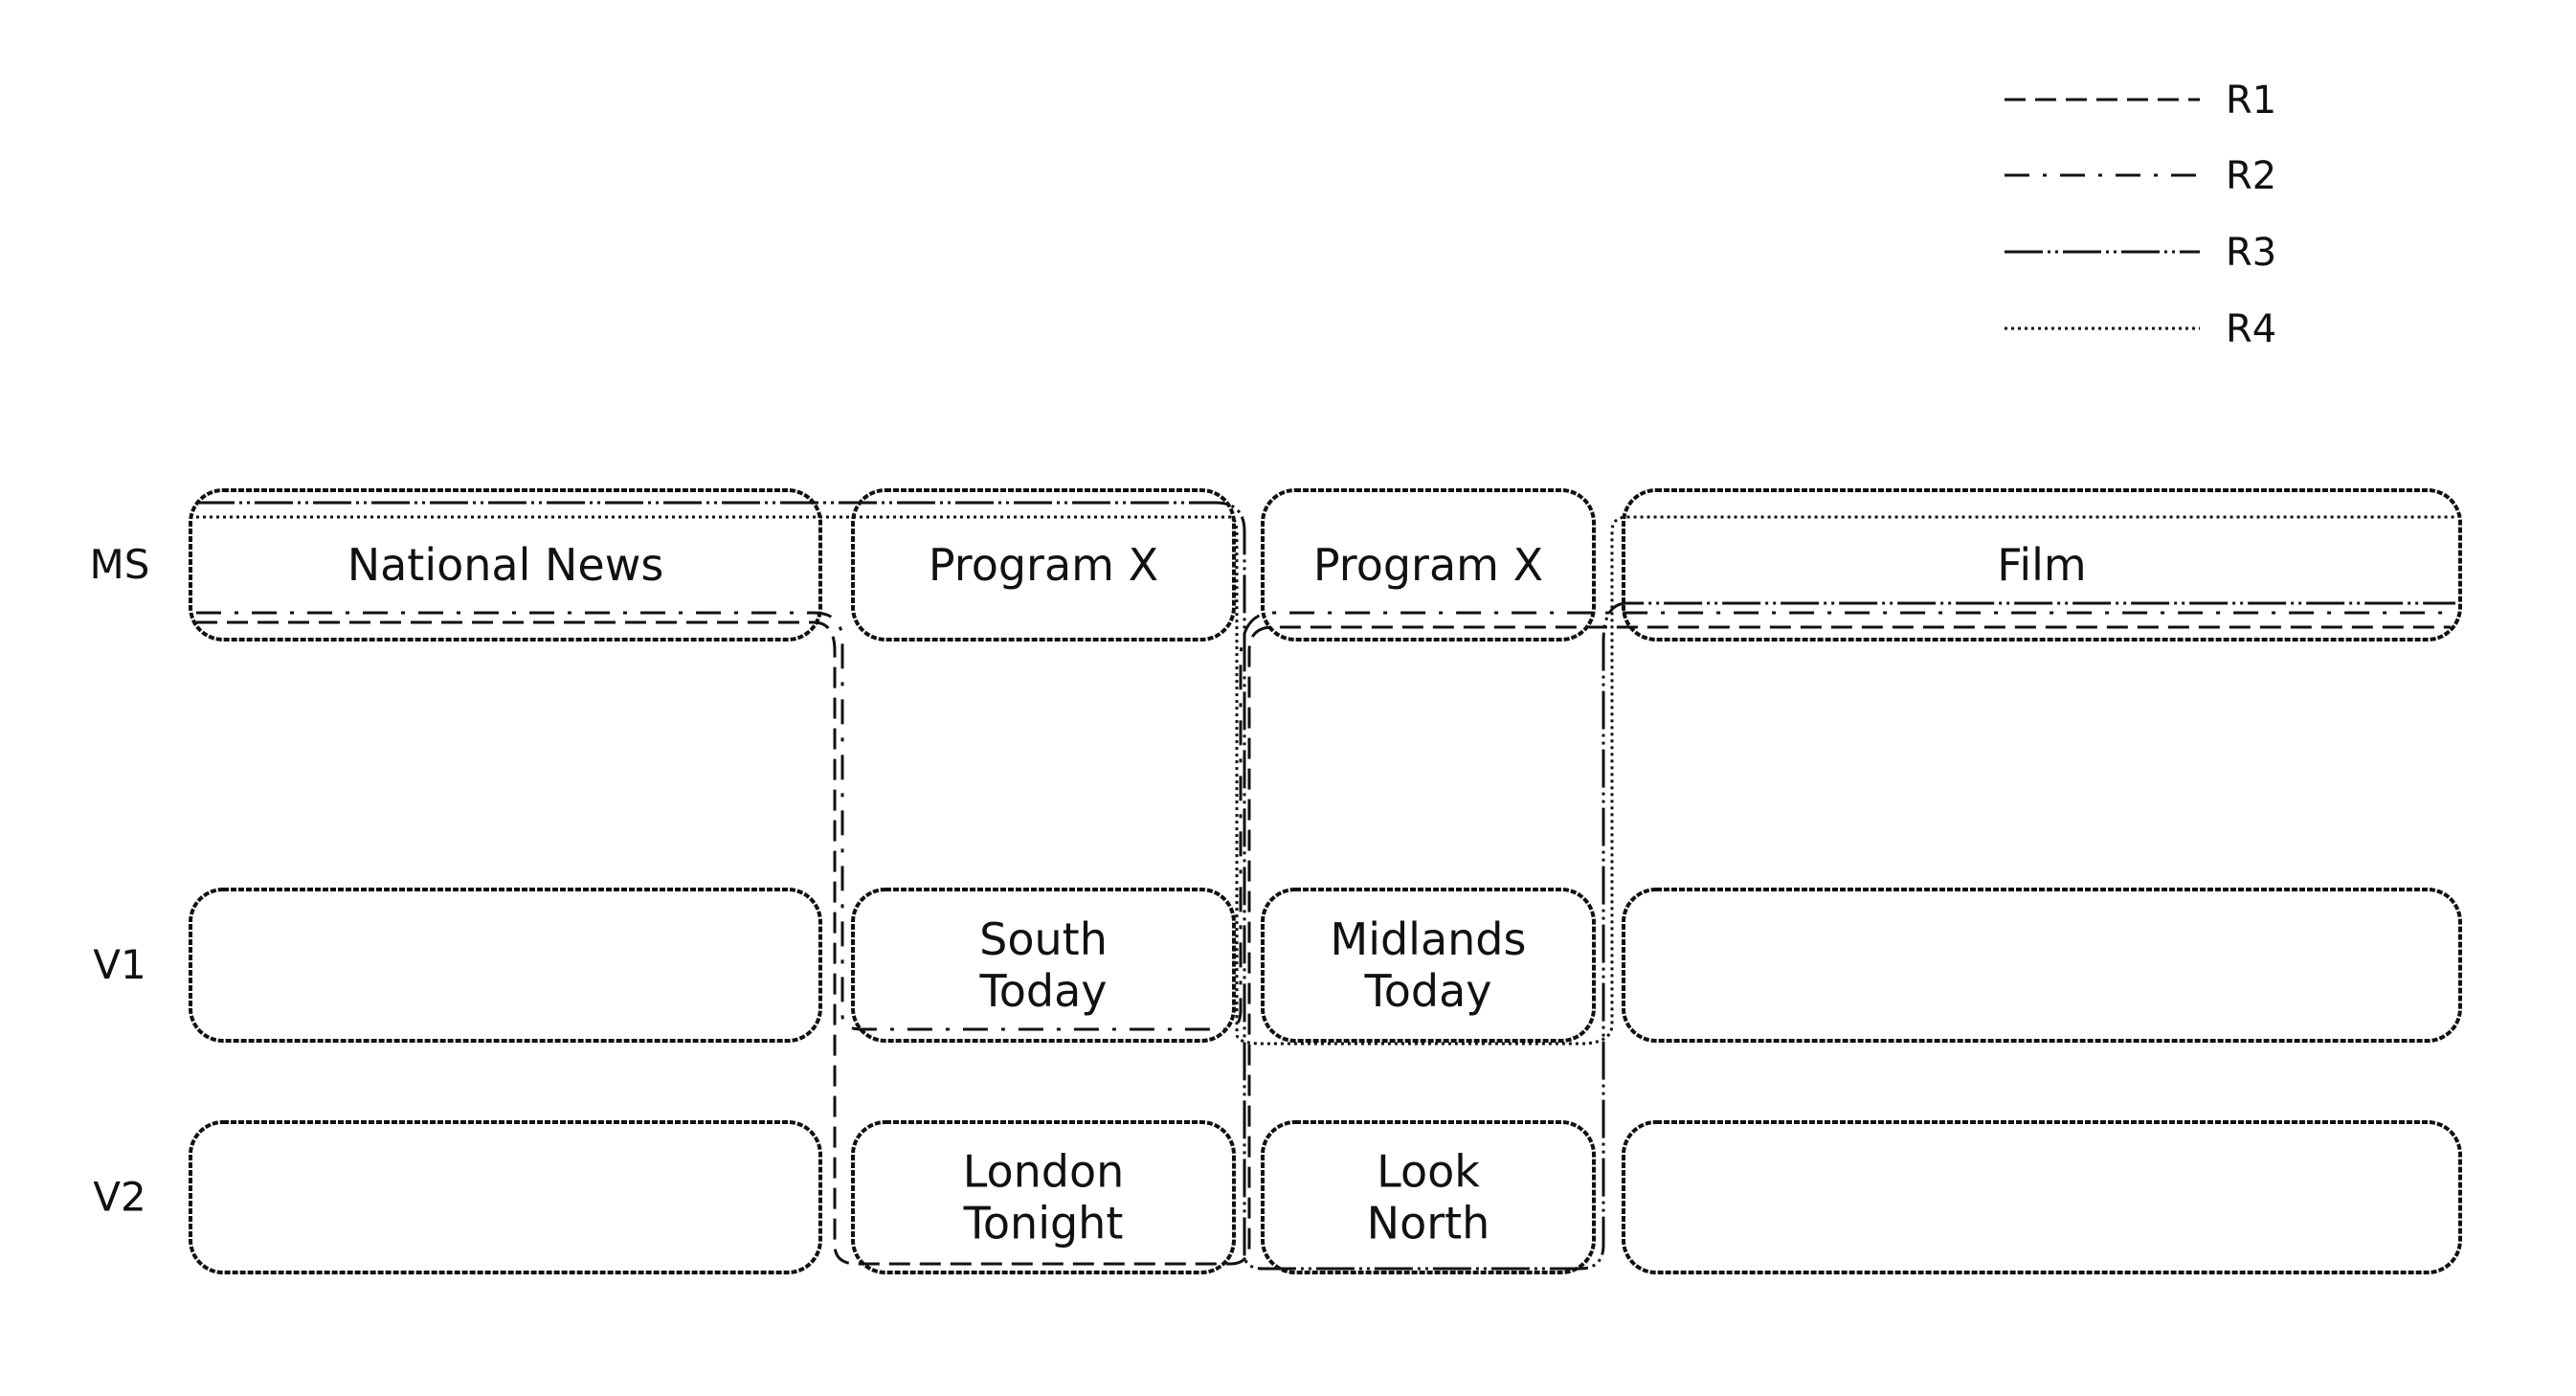 This screenshot has width=2576, height=1396. I want to click on program-box: National News, so click(506, 565).